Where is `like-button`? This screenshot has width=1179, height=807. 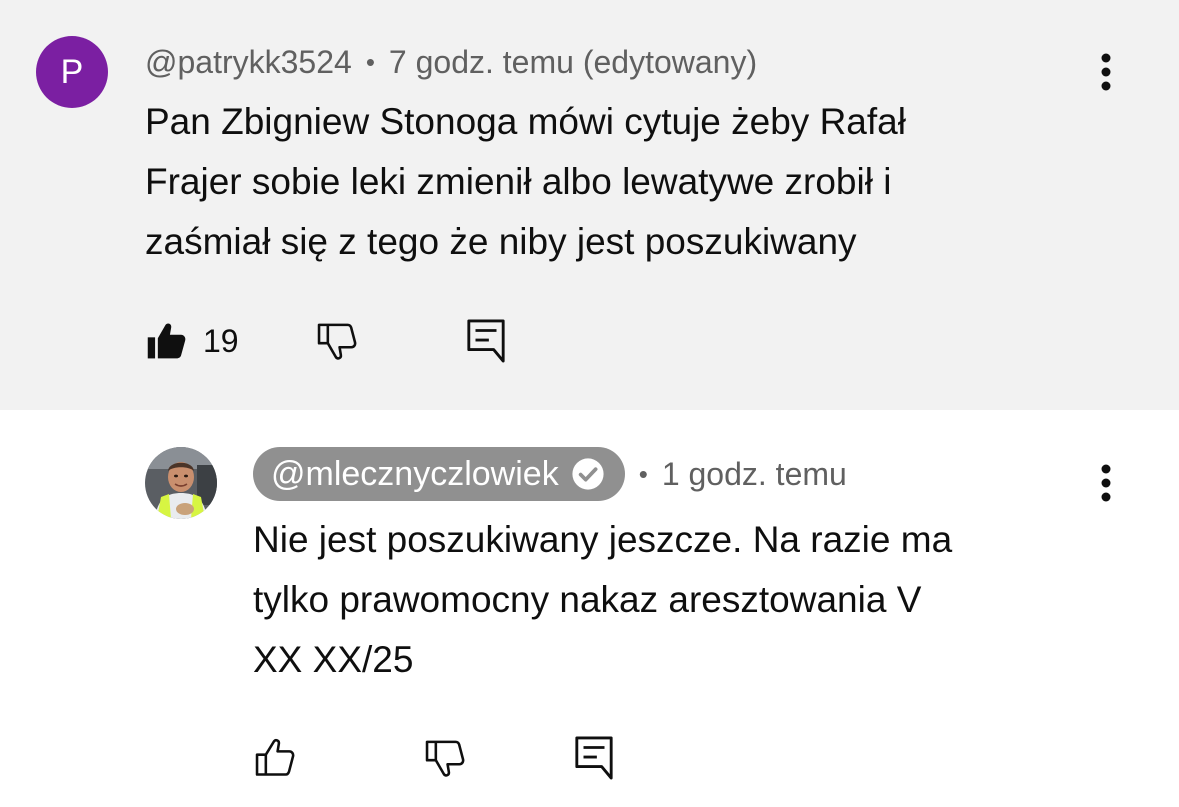
like-button is located at coordinates (275, 758).